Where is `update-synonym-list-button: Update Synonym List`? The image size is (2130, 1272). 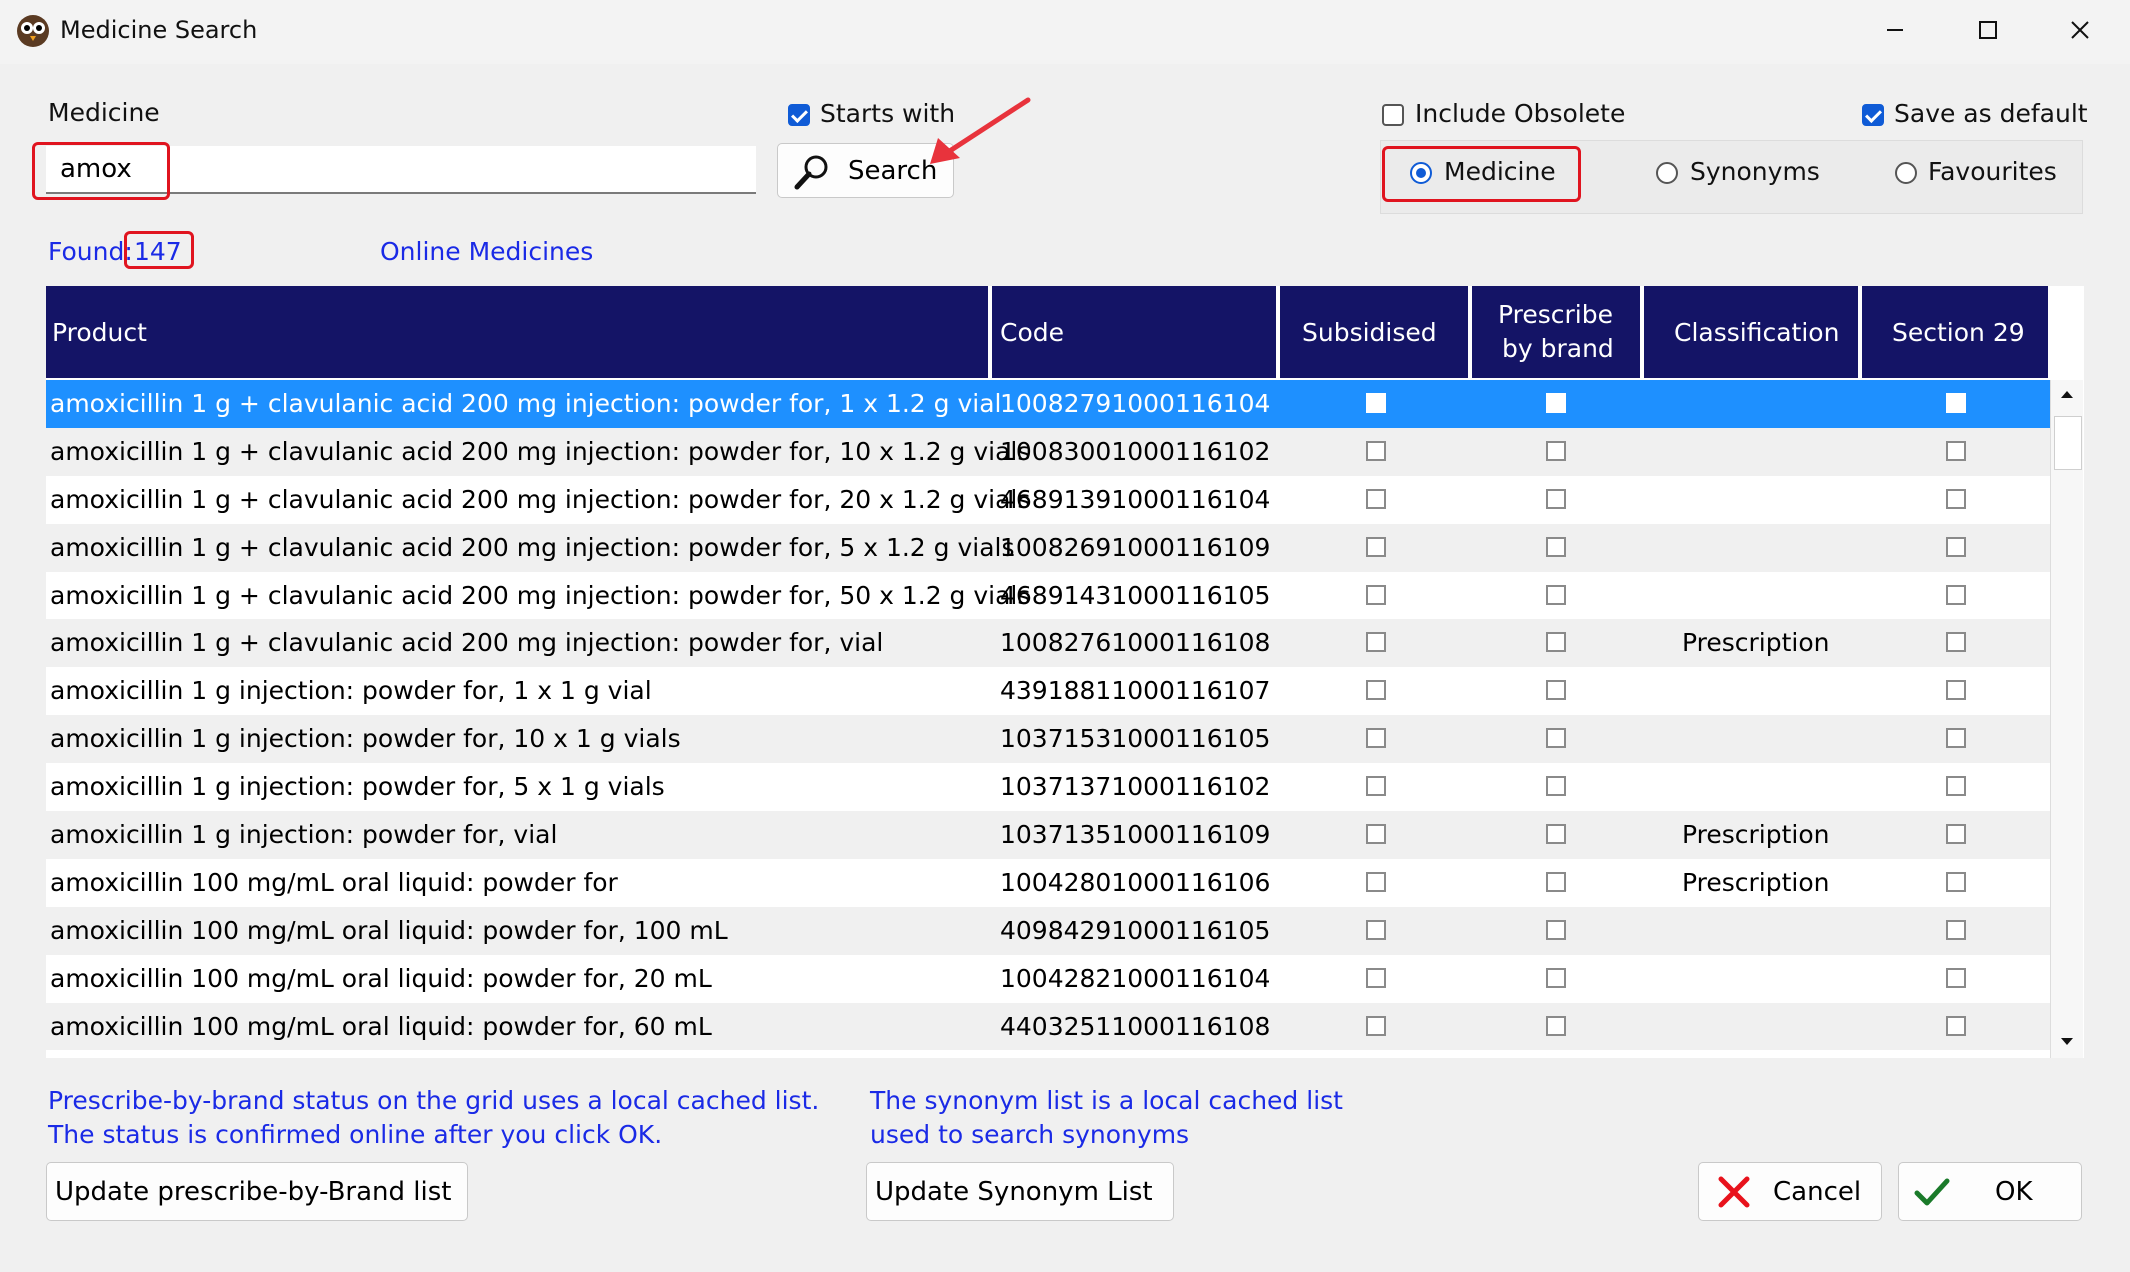
update-synonym-list-button: Update Synonym List is located at coordinates (1020, 1191).